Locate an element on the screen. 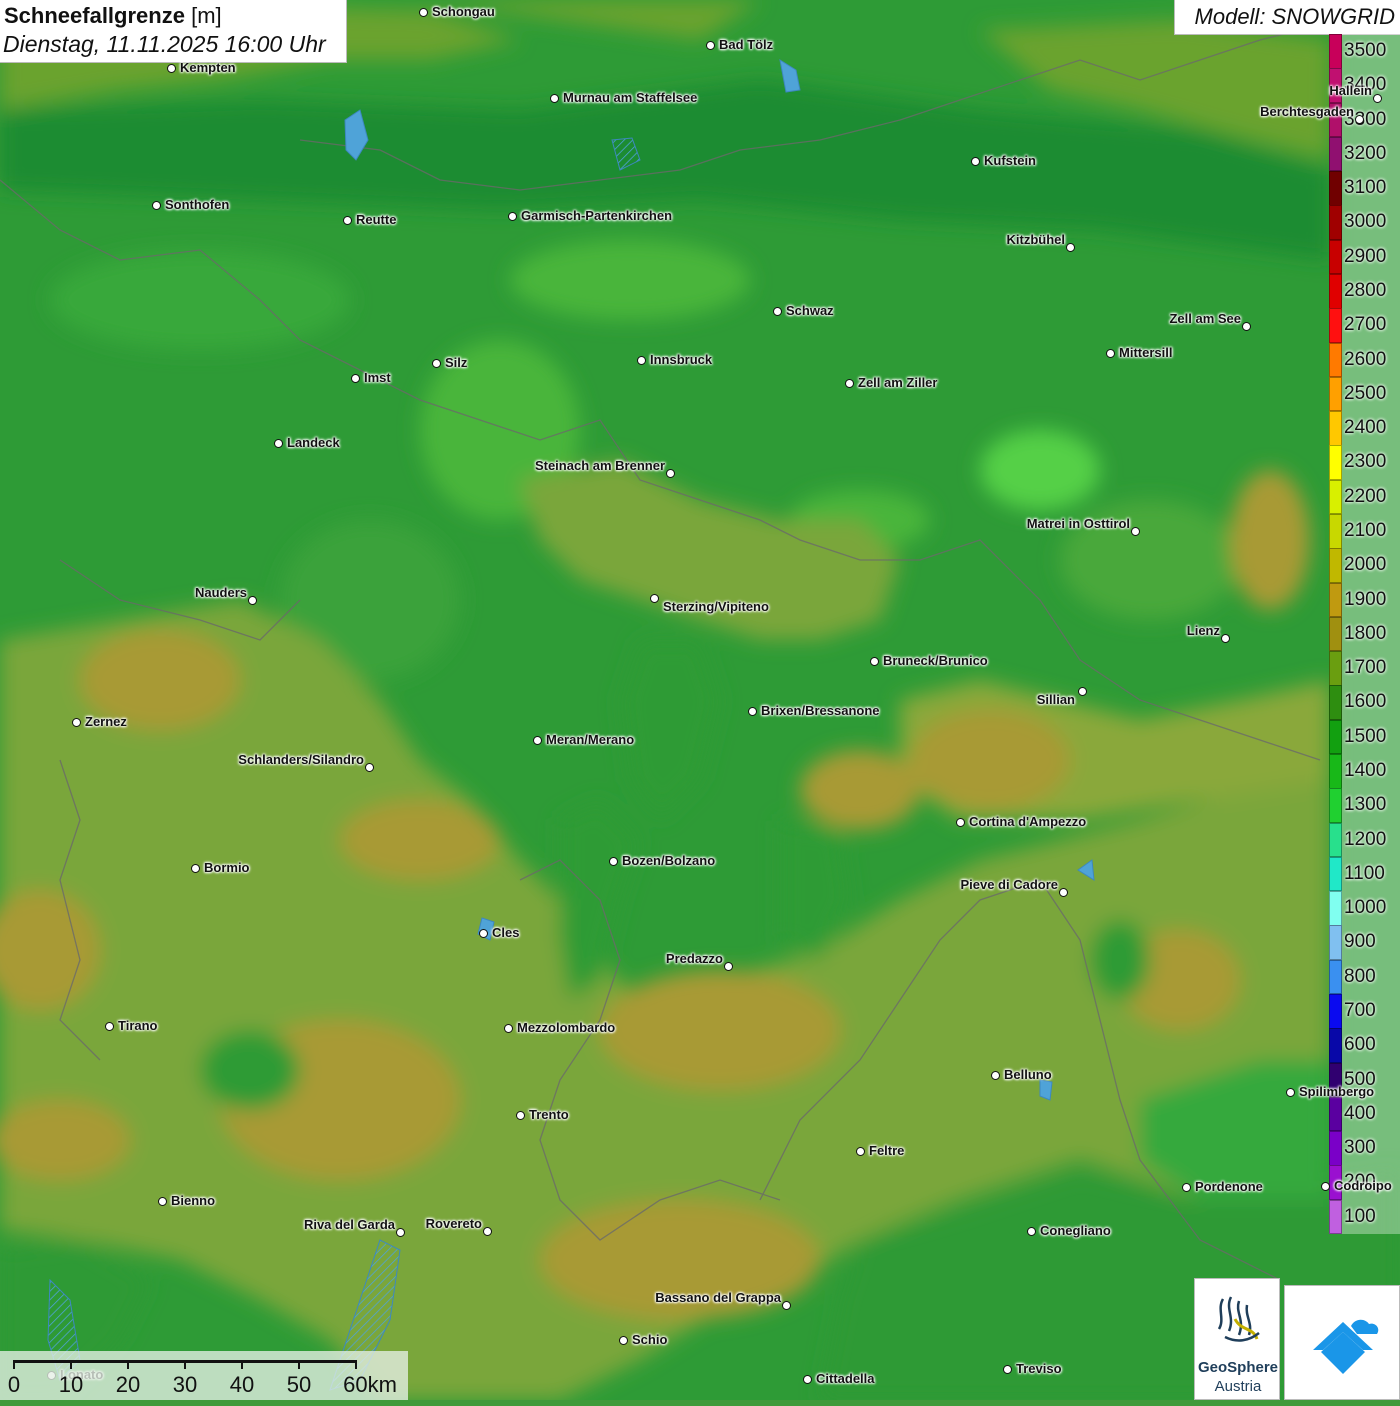  city-label: Bruneck/Brunico is located at coordinates (935, 660).